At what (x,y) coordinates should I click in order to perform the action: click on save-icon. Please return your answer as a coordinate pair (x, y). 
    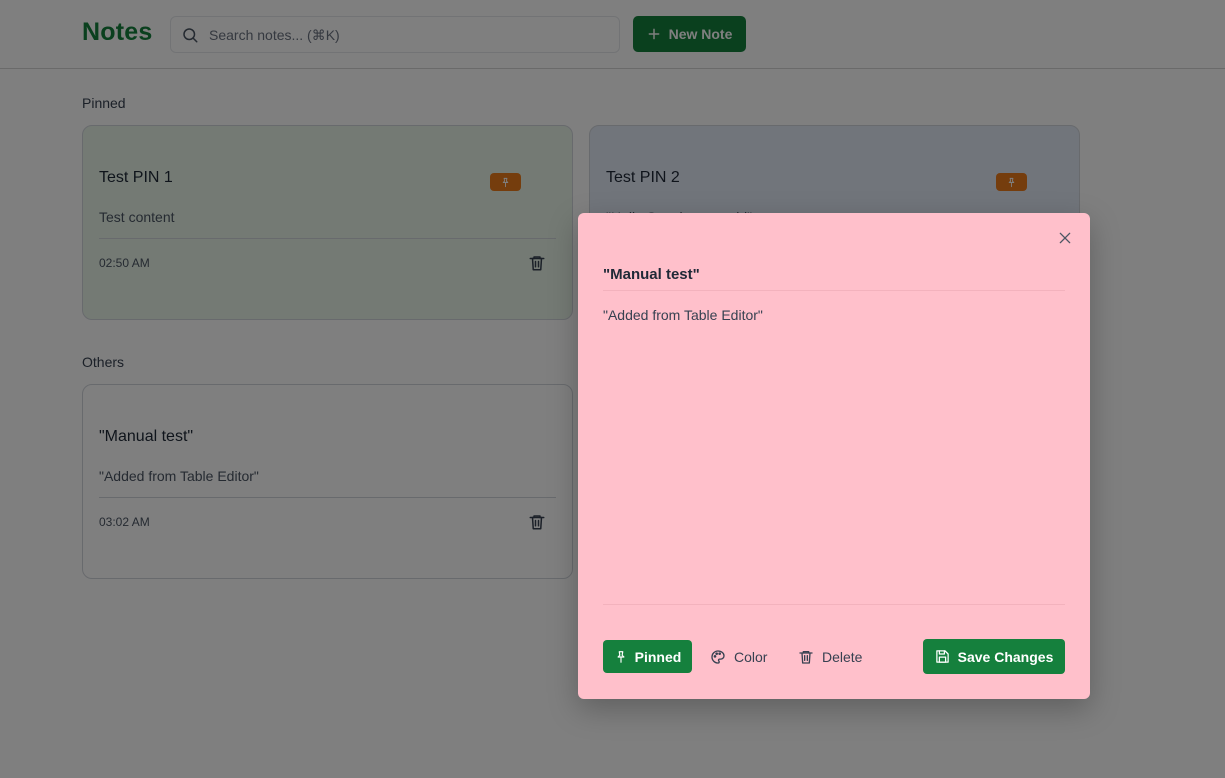
    Looking at the image, I should click on (942, 656).